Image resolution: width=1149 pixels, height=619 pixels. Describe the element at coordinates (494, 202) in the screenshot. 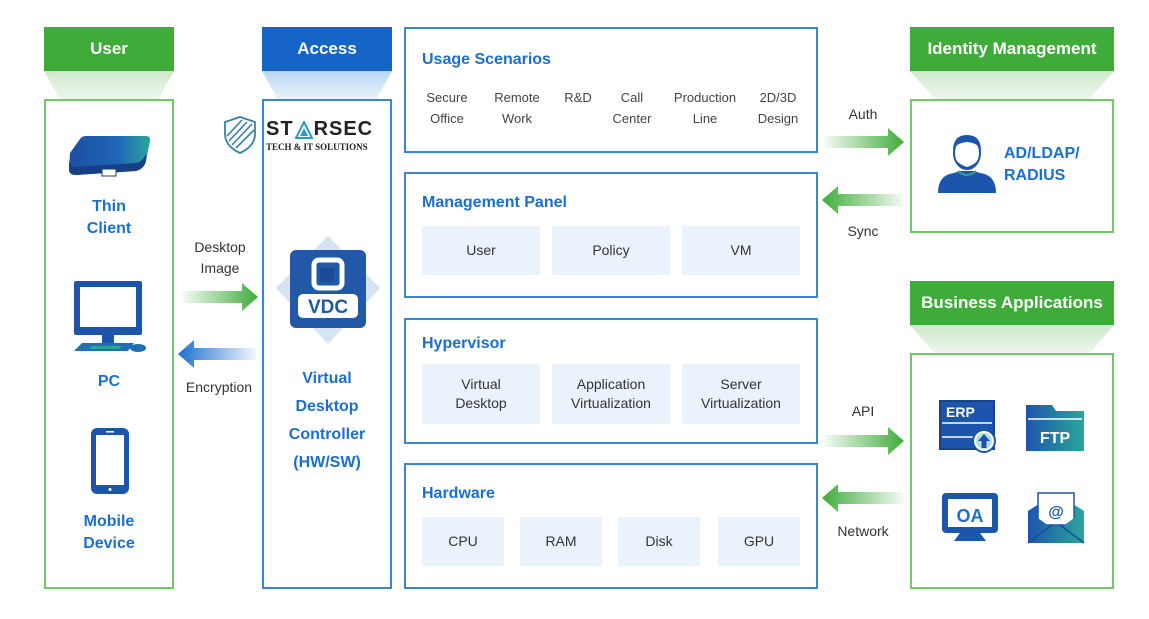

I see `management-panel-title: Management Panel` at that location.